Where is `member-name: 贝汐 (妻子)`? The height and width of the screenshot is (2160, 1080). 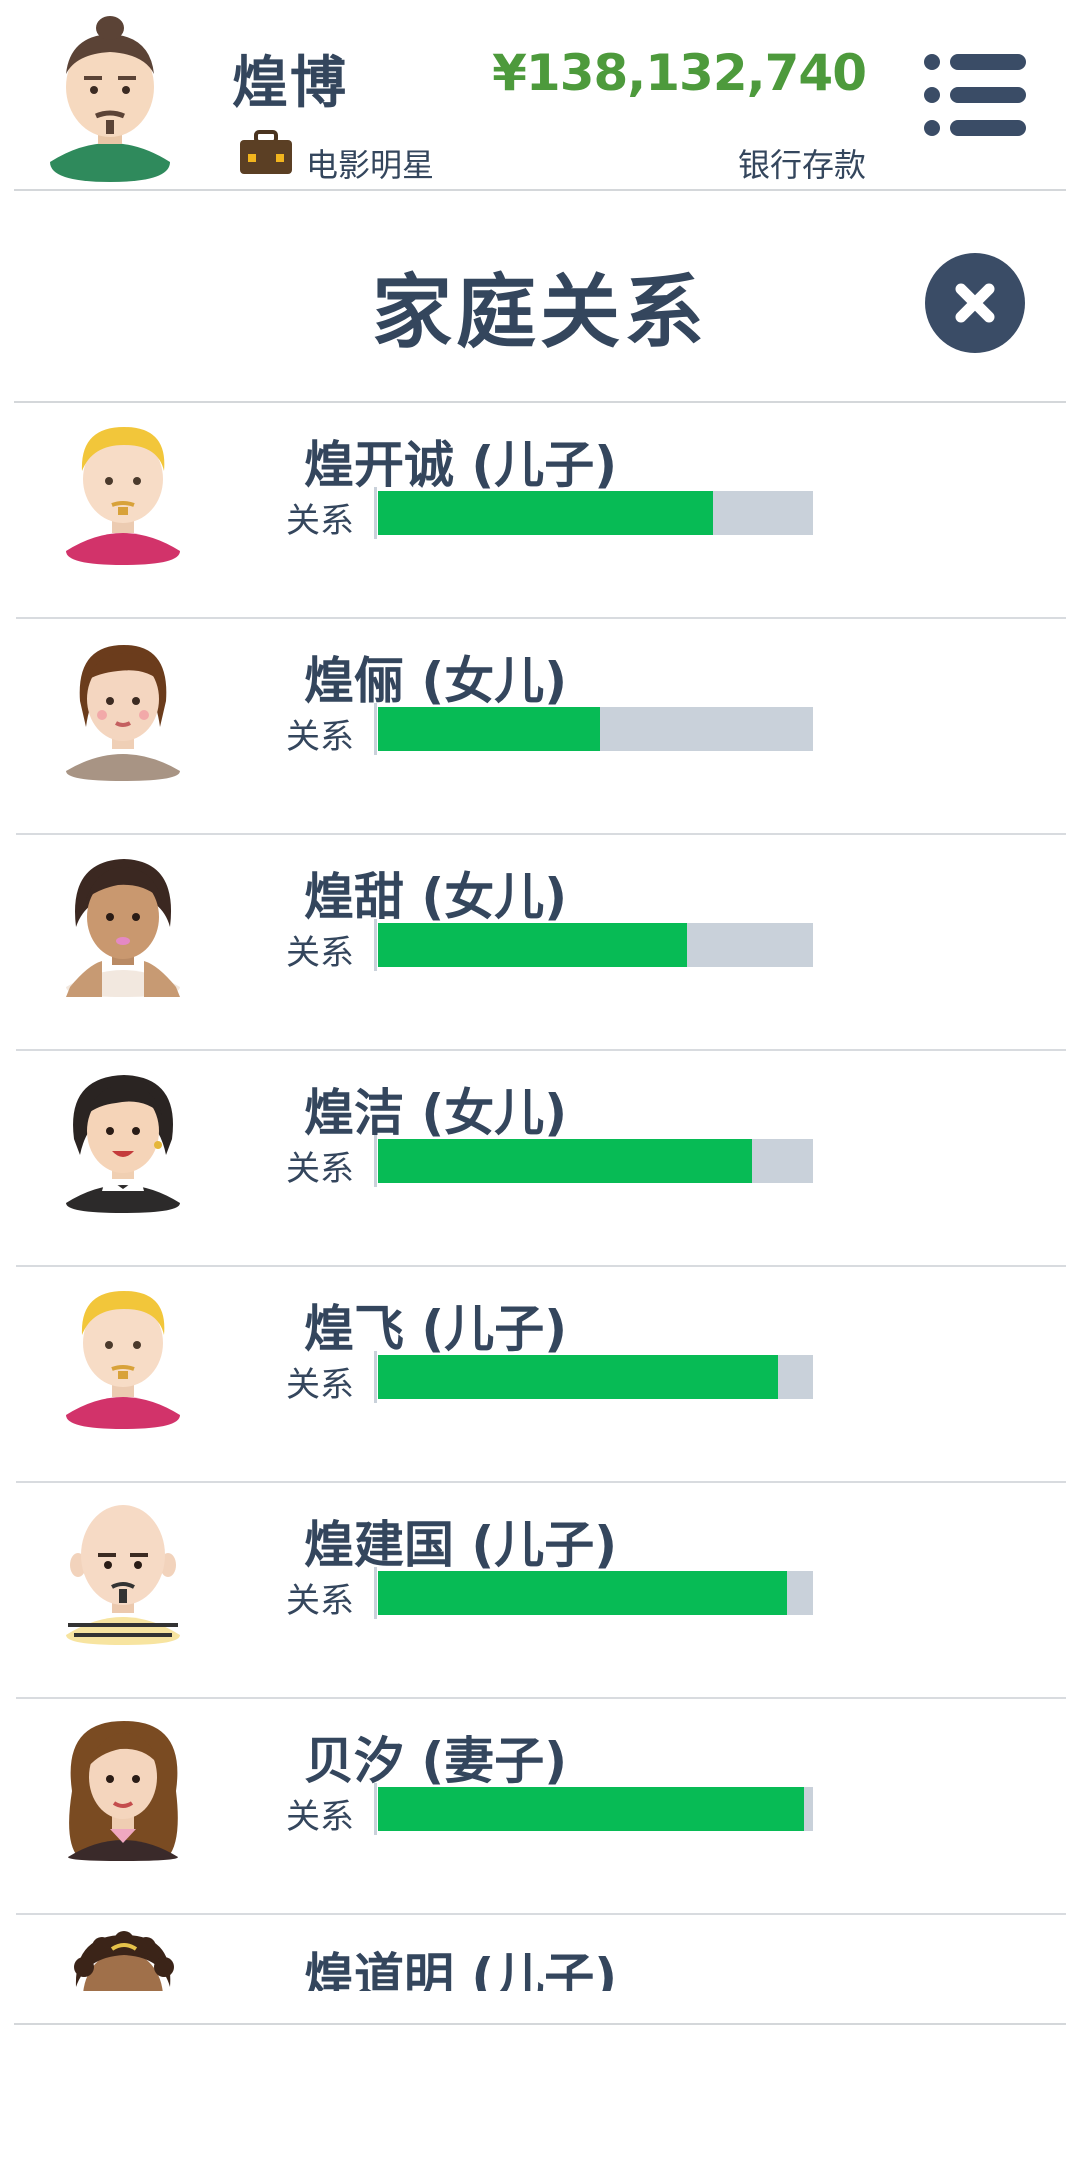 member-name: 贝汐 (妻子) is located at coordinates (436, 1761).